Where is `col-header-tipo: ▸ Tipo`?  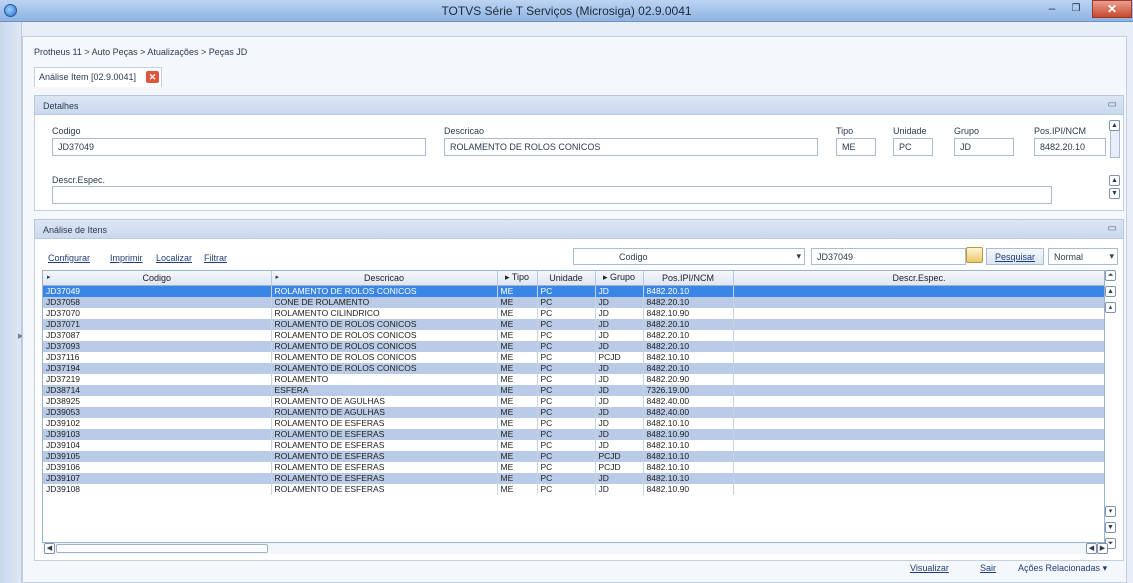 col-header-tipo: ▸ Tipo is located at coordinates (517, 278).